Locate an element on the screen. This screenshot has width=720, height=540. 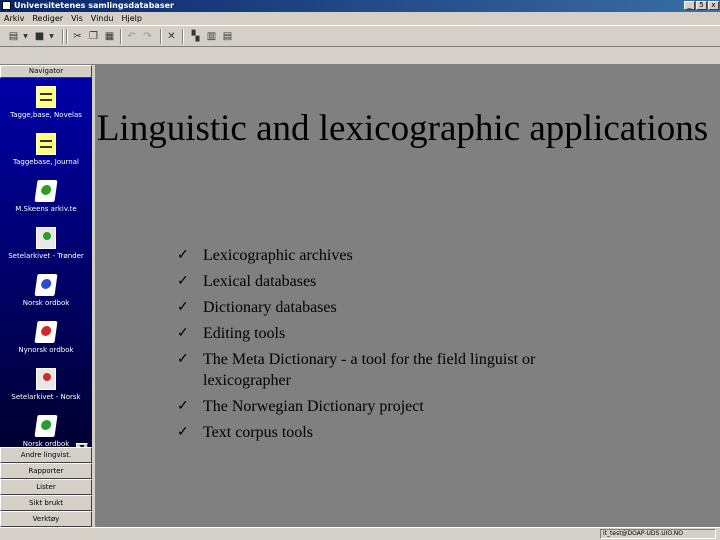
nav-group-button: Sikt brukt is located at coordinates (46, 503).